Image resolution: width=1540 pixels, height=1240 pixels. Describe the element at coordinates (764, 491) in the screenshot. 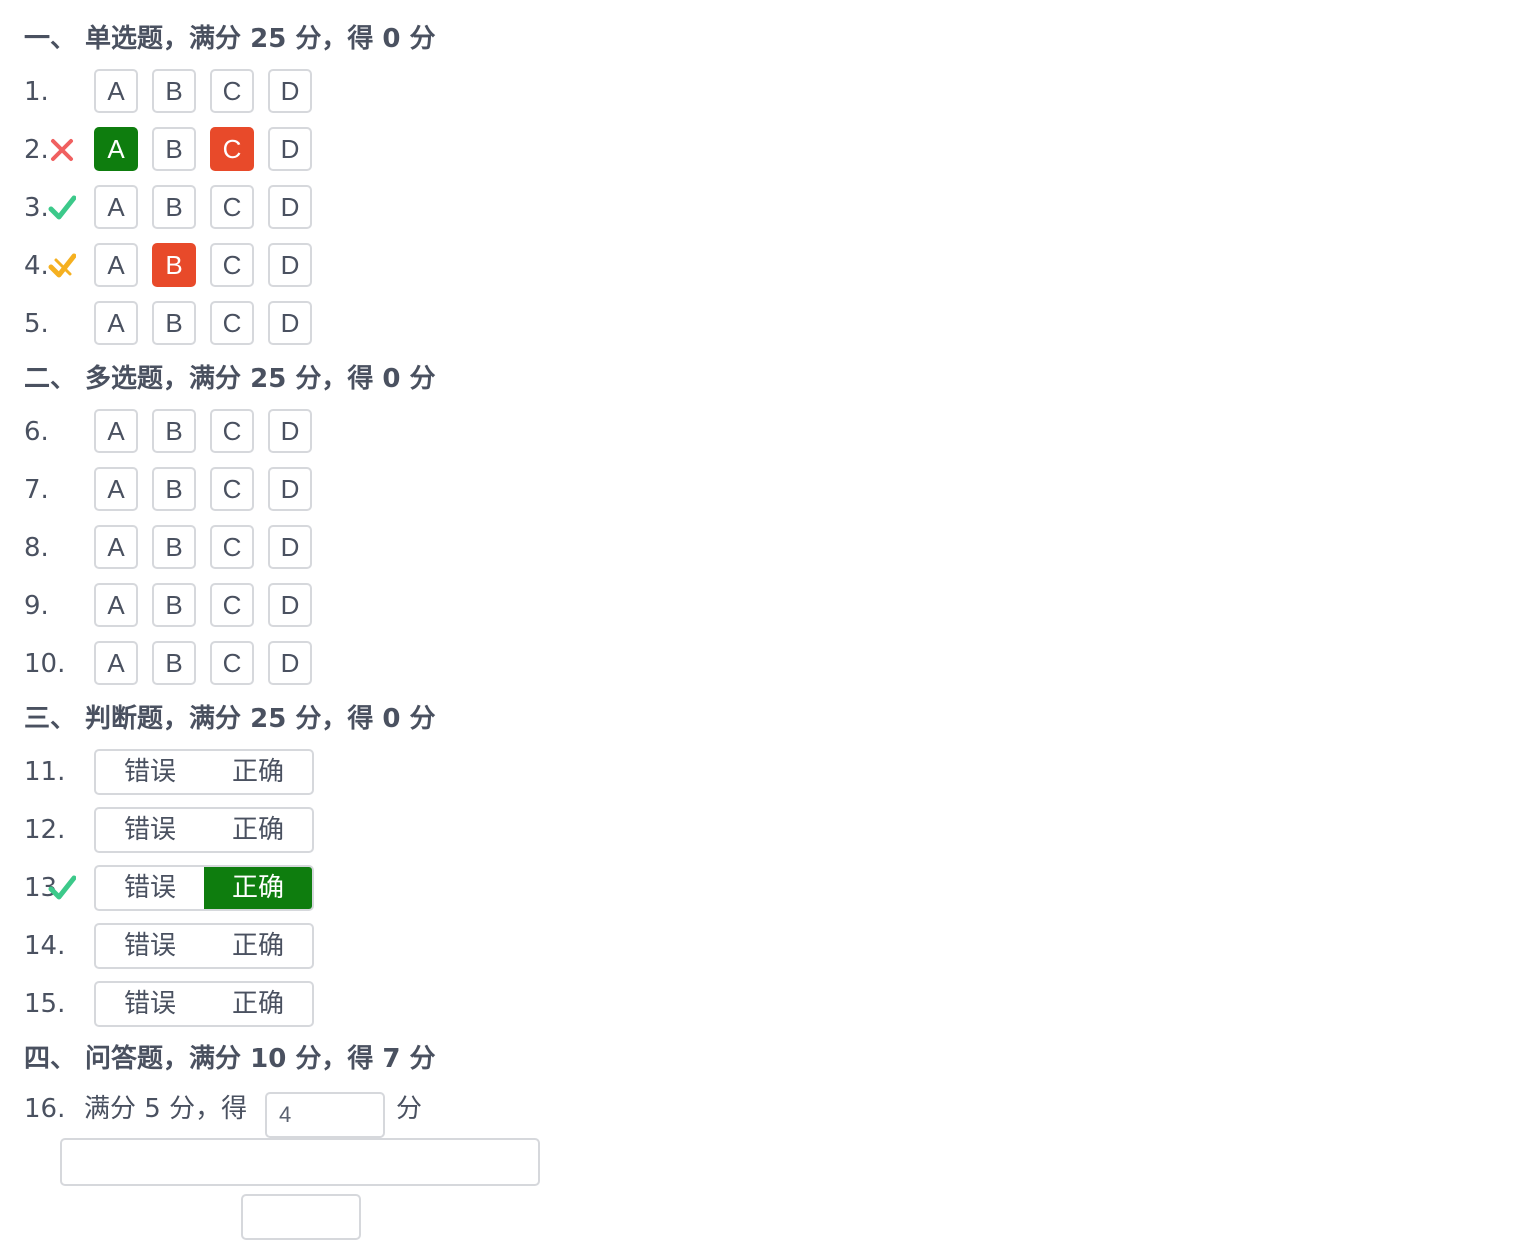

I see `question-row: 7. A B C D` at that location.